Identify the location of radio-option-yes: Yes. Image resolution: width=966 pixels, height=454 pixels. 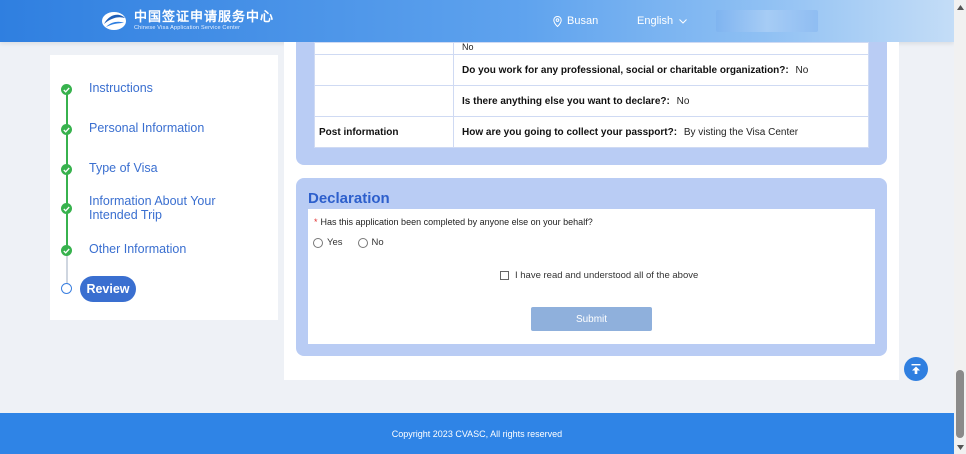
(328, 242).